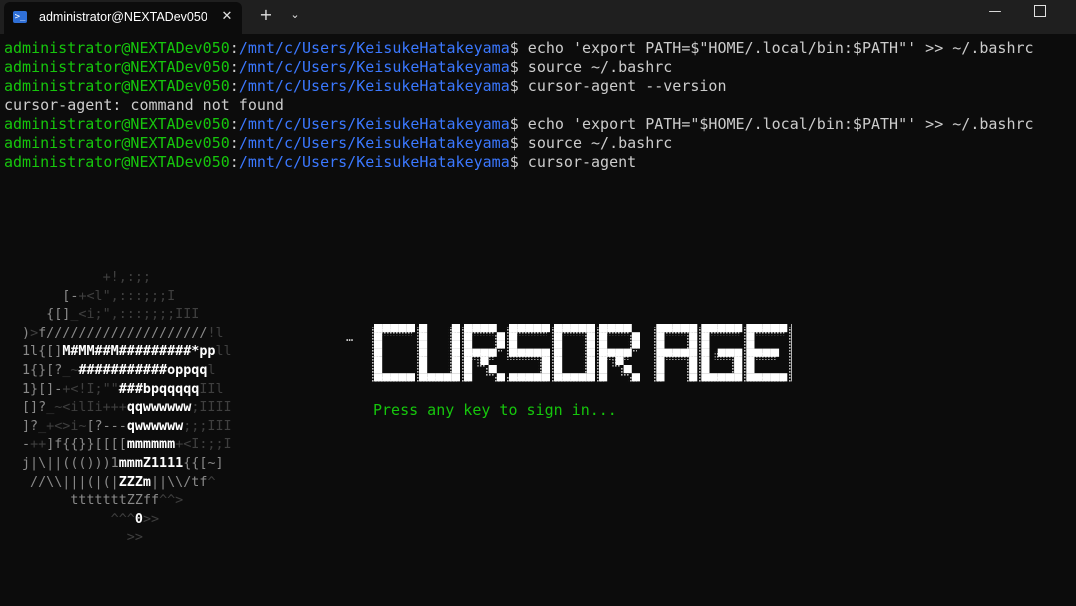 Image resolution: width=1076 pixels, height=606 pixels. I want to click on ascii-art-line: )>f////////////////////!l, so click(127, 334).